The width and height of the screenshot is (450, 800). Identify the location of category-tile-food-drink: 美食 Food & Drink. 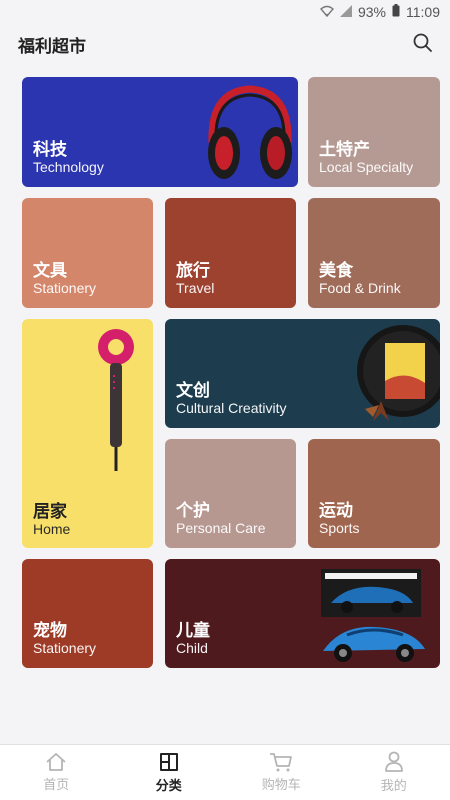
(374, 253).